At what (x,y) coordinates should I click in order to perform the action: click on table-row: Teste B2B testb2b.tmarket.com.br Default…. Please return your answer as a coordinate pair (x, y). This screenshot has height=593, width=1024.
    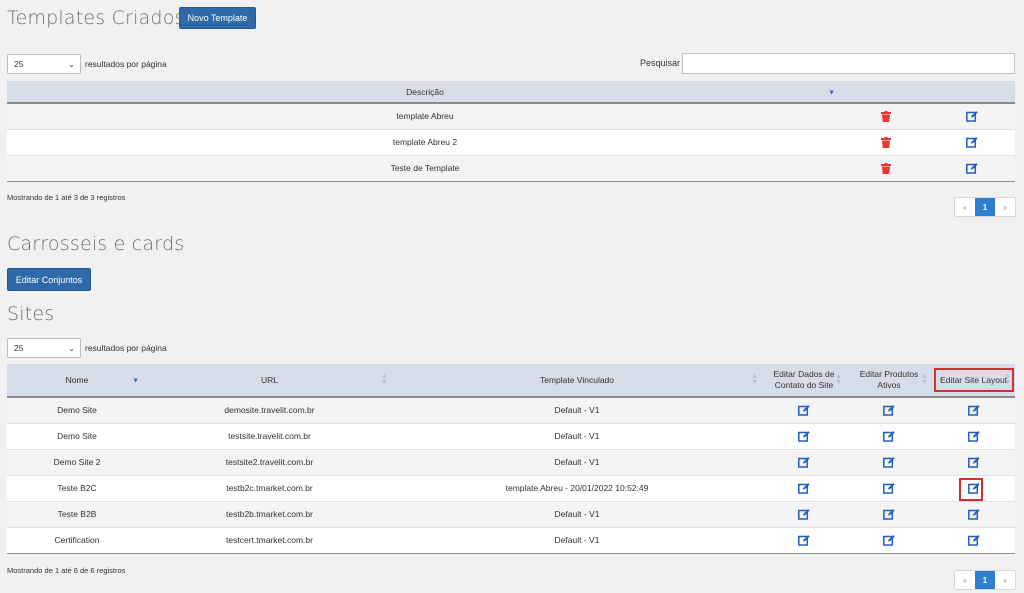
    Looking at the image, I should click on (511, 514).